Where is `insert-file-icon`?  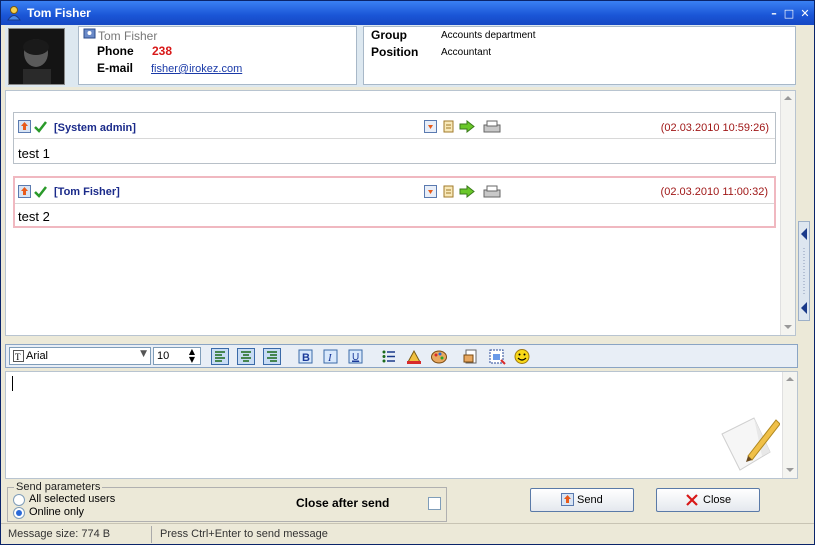 insert-file-icon is located at coordinates (471, 356).